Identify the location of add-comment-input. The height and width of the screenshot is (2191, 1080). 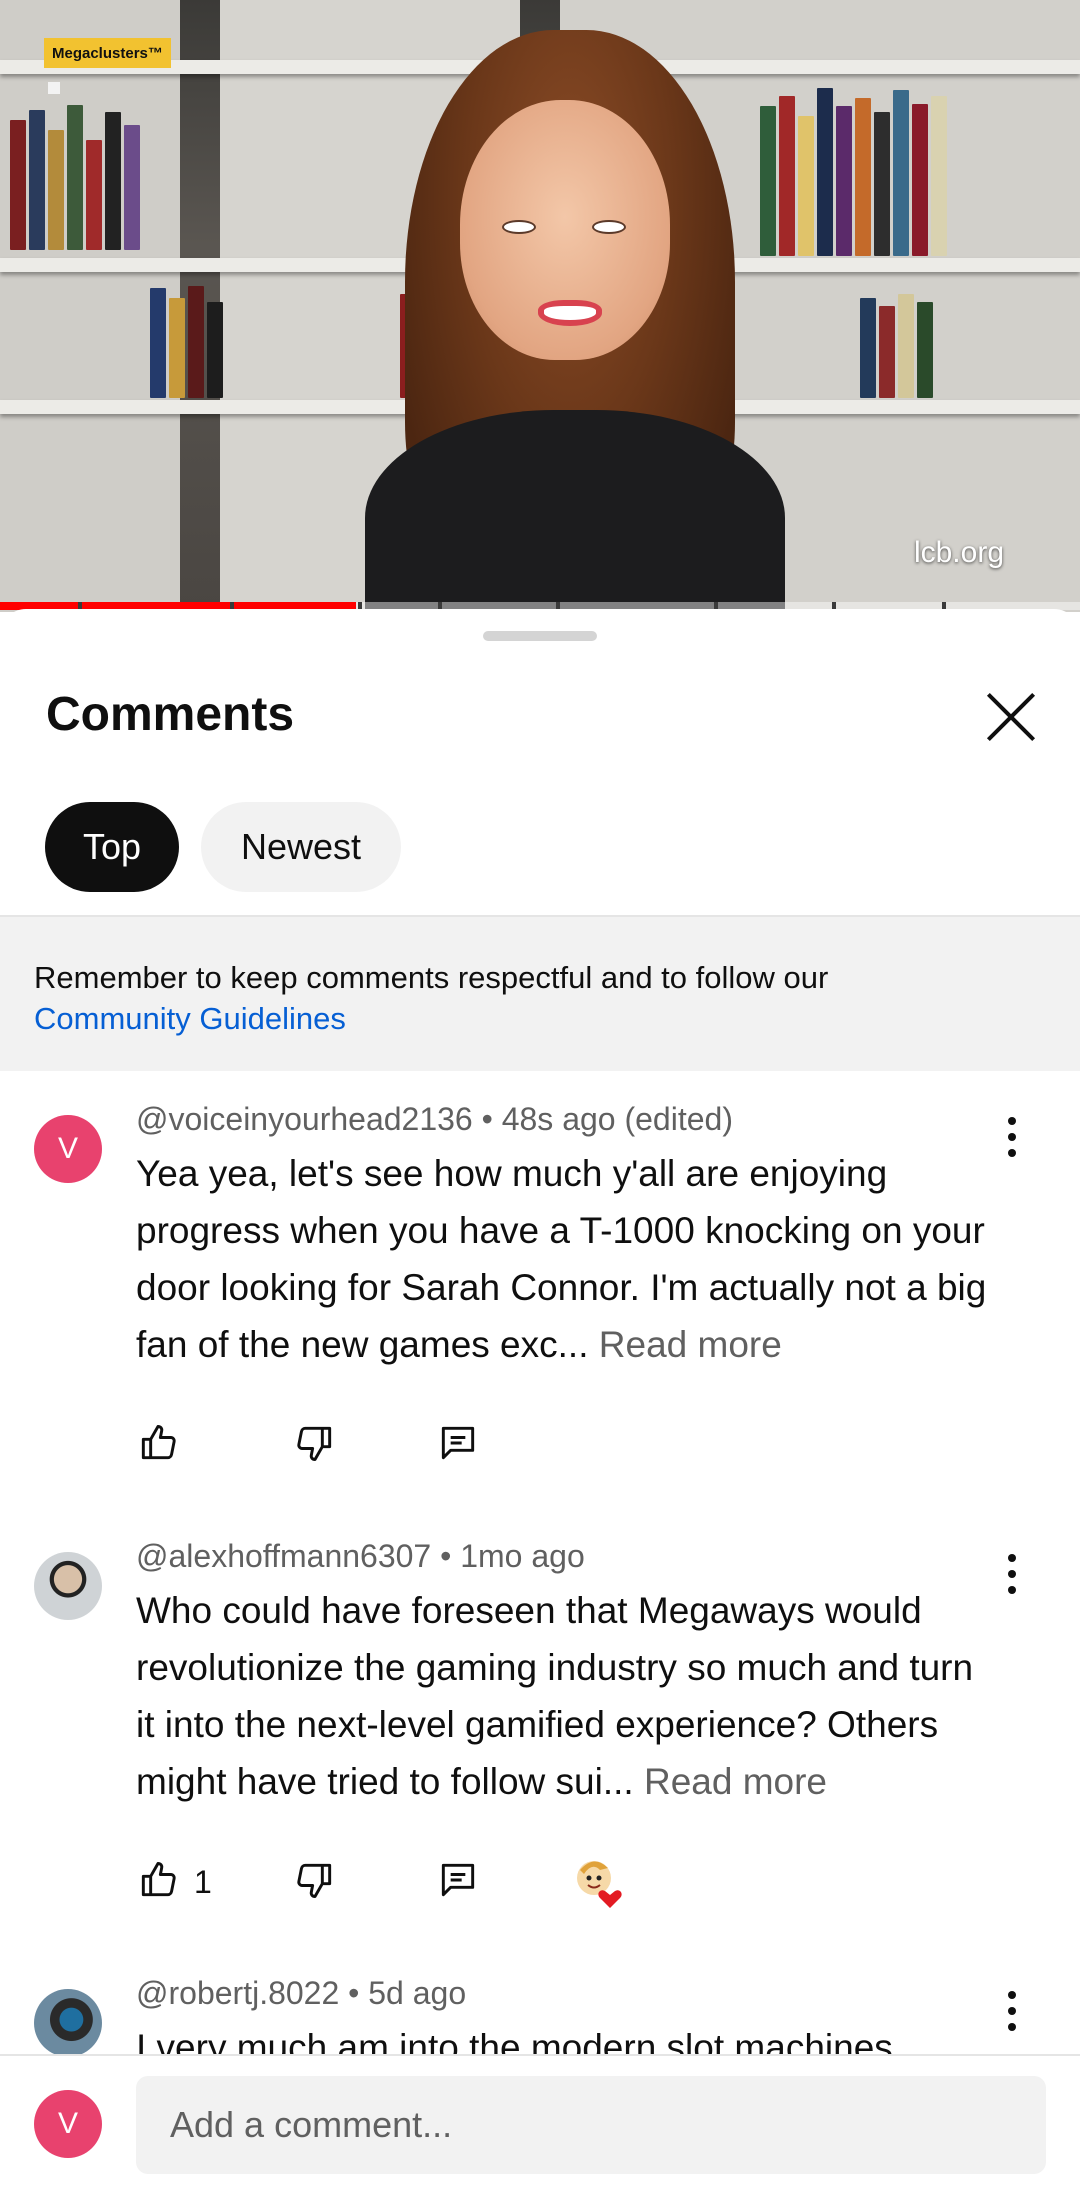
(591, 2125).